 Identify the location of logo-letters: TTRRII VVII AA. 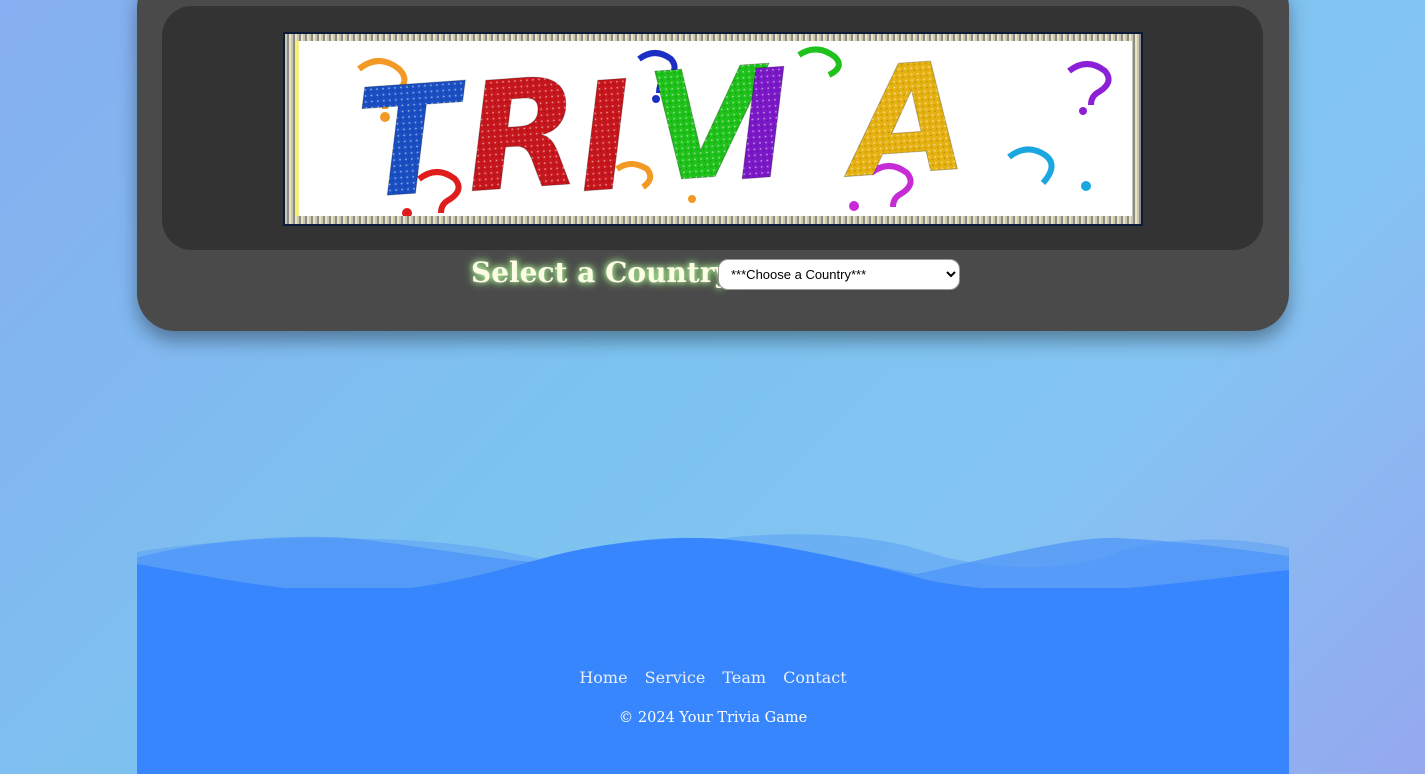
(662, 128).